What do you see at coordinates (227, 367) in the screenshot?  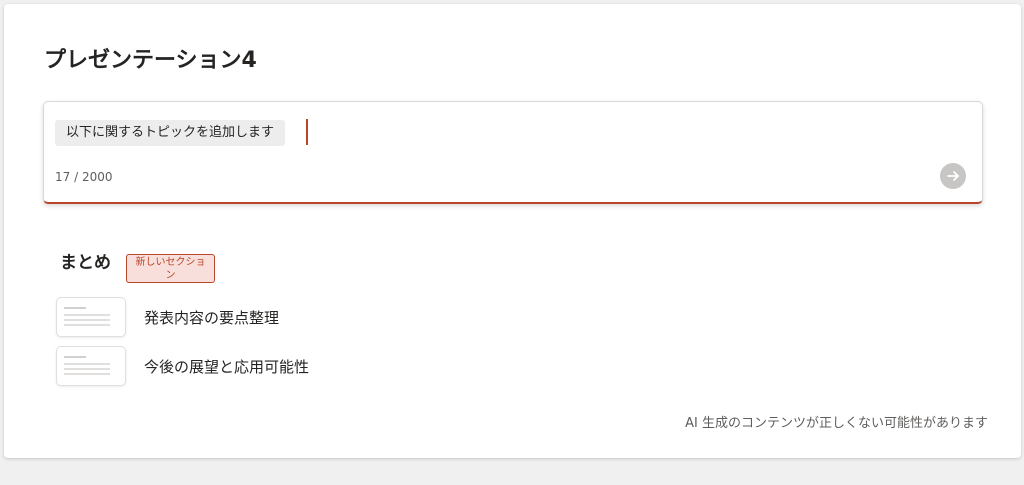 I see `topic-label: 今後の展望と応用可能性` at bounding box center [227, 367].